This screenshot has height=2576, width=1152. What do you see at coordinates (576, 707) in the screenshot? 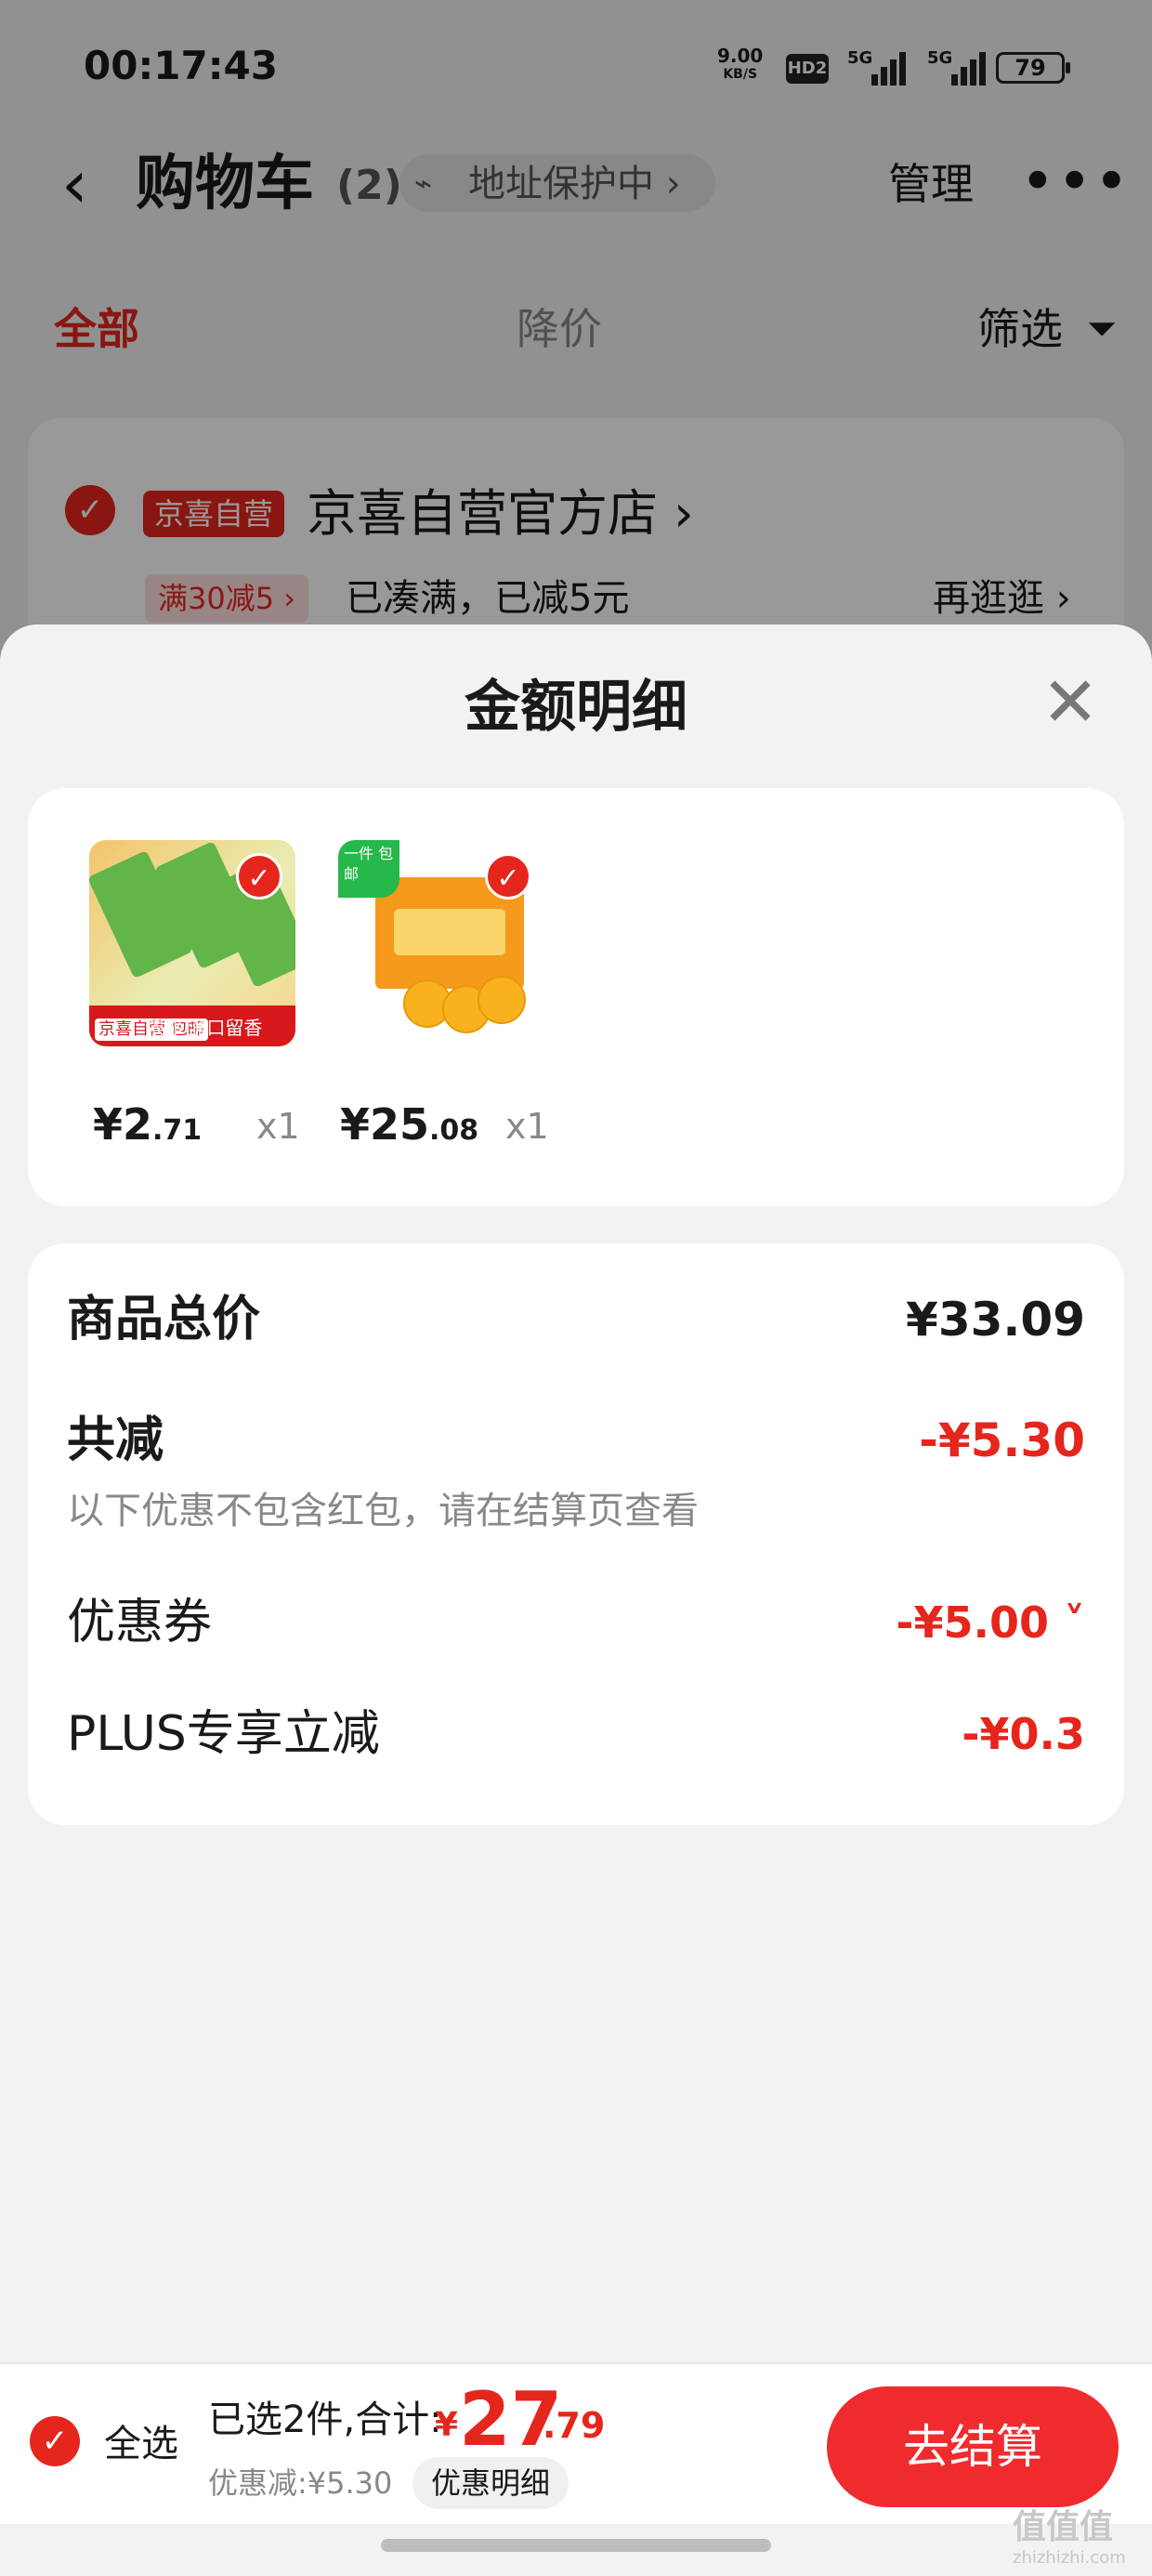
I see `sheet-title: 金额明细` at bounding box center [576, 707].